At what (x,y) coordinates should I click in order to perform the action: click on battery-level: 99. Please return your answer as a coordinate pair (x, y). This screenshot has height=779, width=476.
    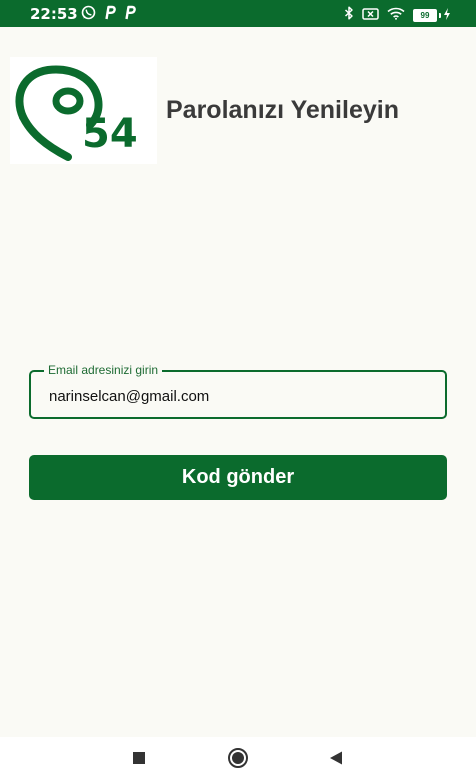
    Looking at the image, I should click on (425, 15).